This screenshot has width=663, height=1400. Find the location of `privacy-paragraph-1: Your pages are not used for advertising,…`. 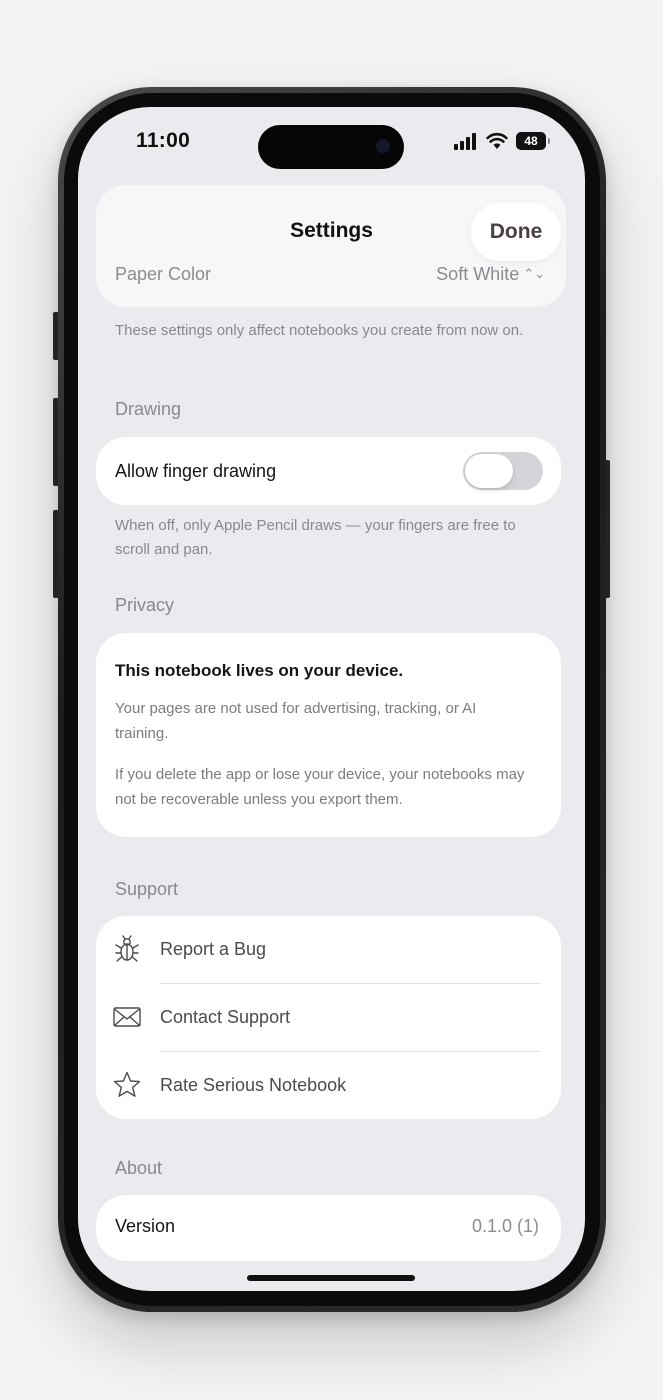

privacy-paragraph-1: Your pages are not used for advertising,… is located at coordinates (296, 721).